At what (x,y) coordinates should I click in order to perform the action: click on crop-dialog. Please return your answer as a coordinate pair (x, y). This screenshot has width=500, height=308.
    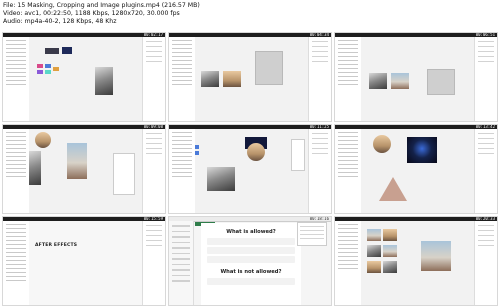
    Looking at the image, I should click on (124, 174).